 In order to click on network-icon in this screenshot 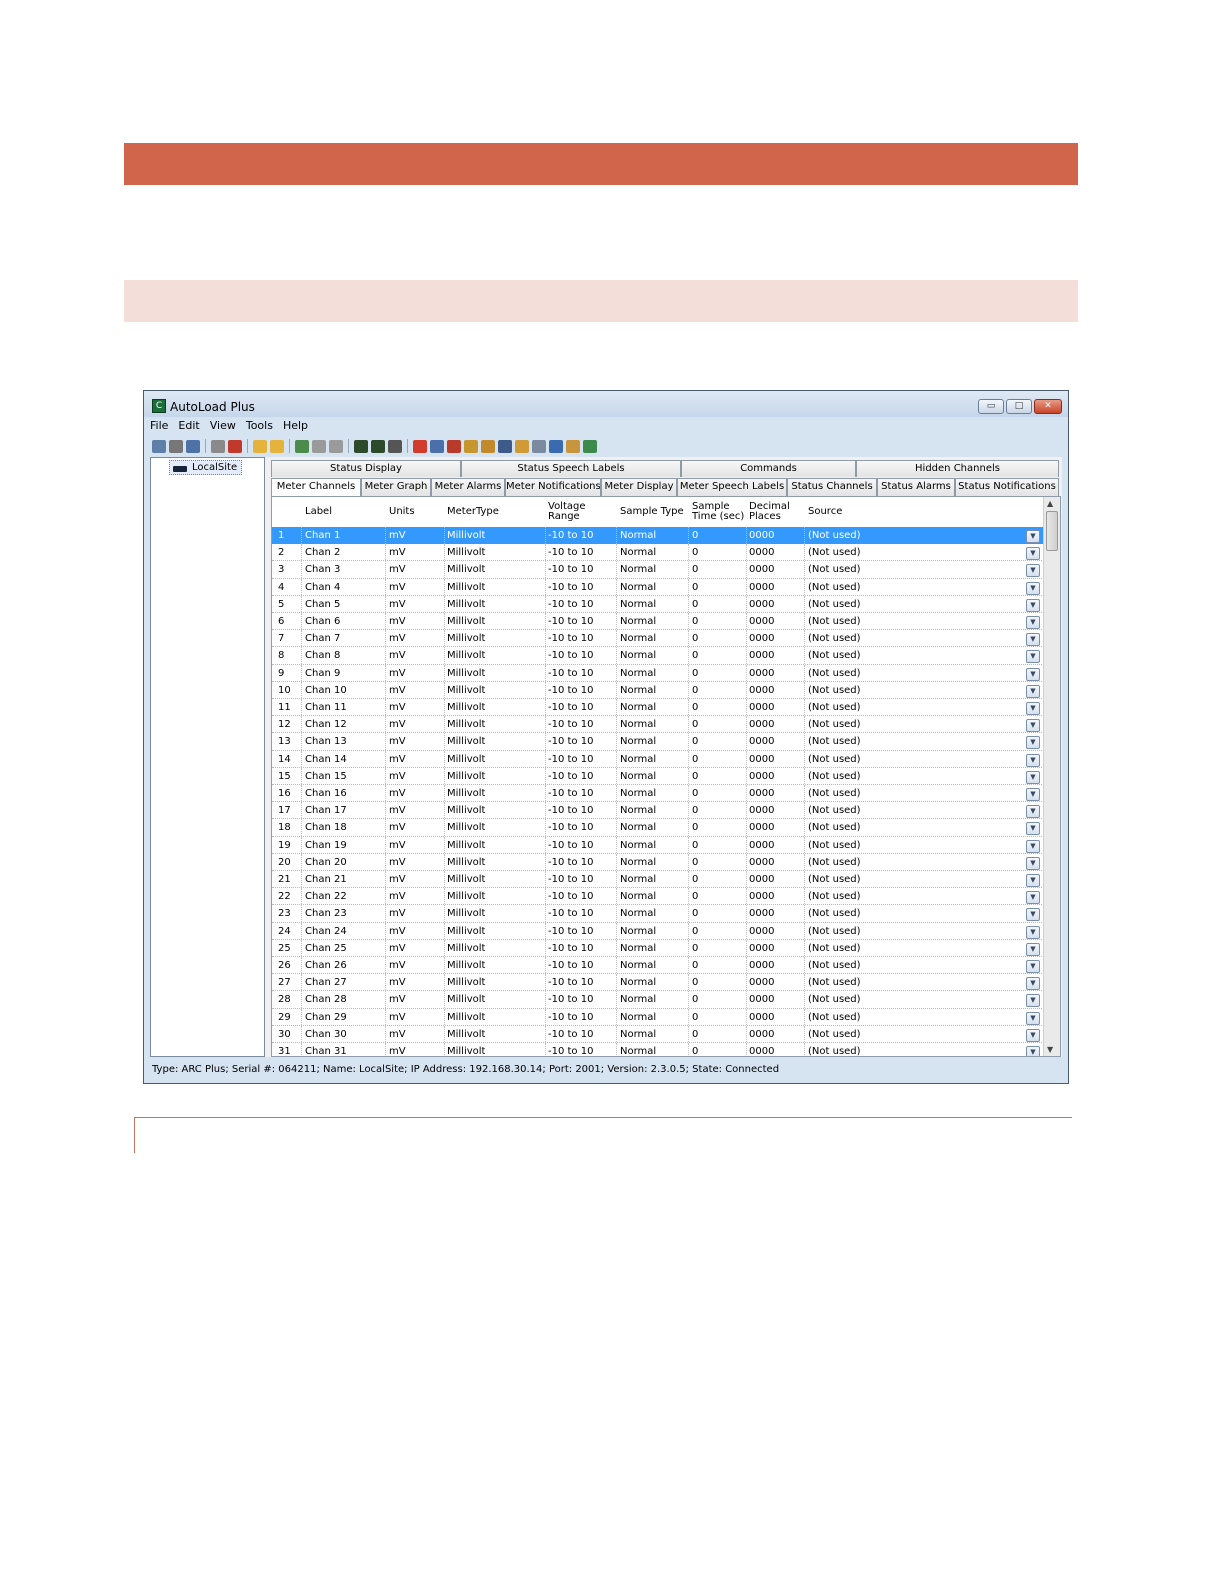, I will do `click(539, 446)`.